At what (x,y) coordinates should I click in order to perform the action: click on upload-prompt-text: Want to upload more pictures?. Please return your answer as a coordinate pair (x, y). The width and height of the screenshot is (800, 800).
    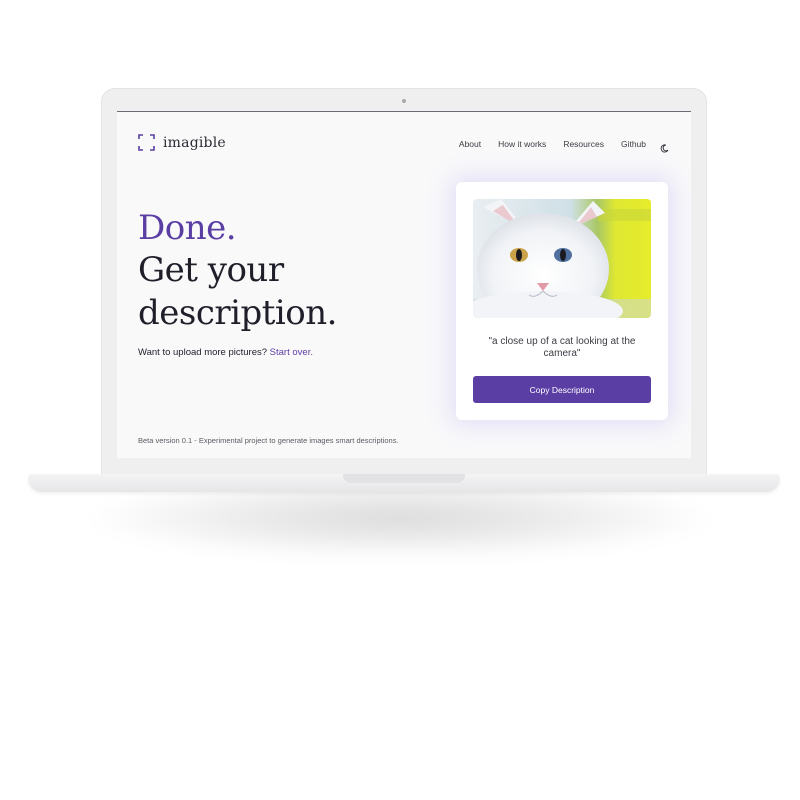
    Looking at the image, I should click on (203, 352).